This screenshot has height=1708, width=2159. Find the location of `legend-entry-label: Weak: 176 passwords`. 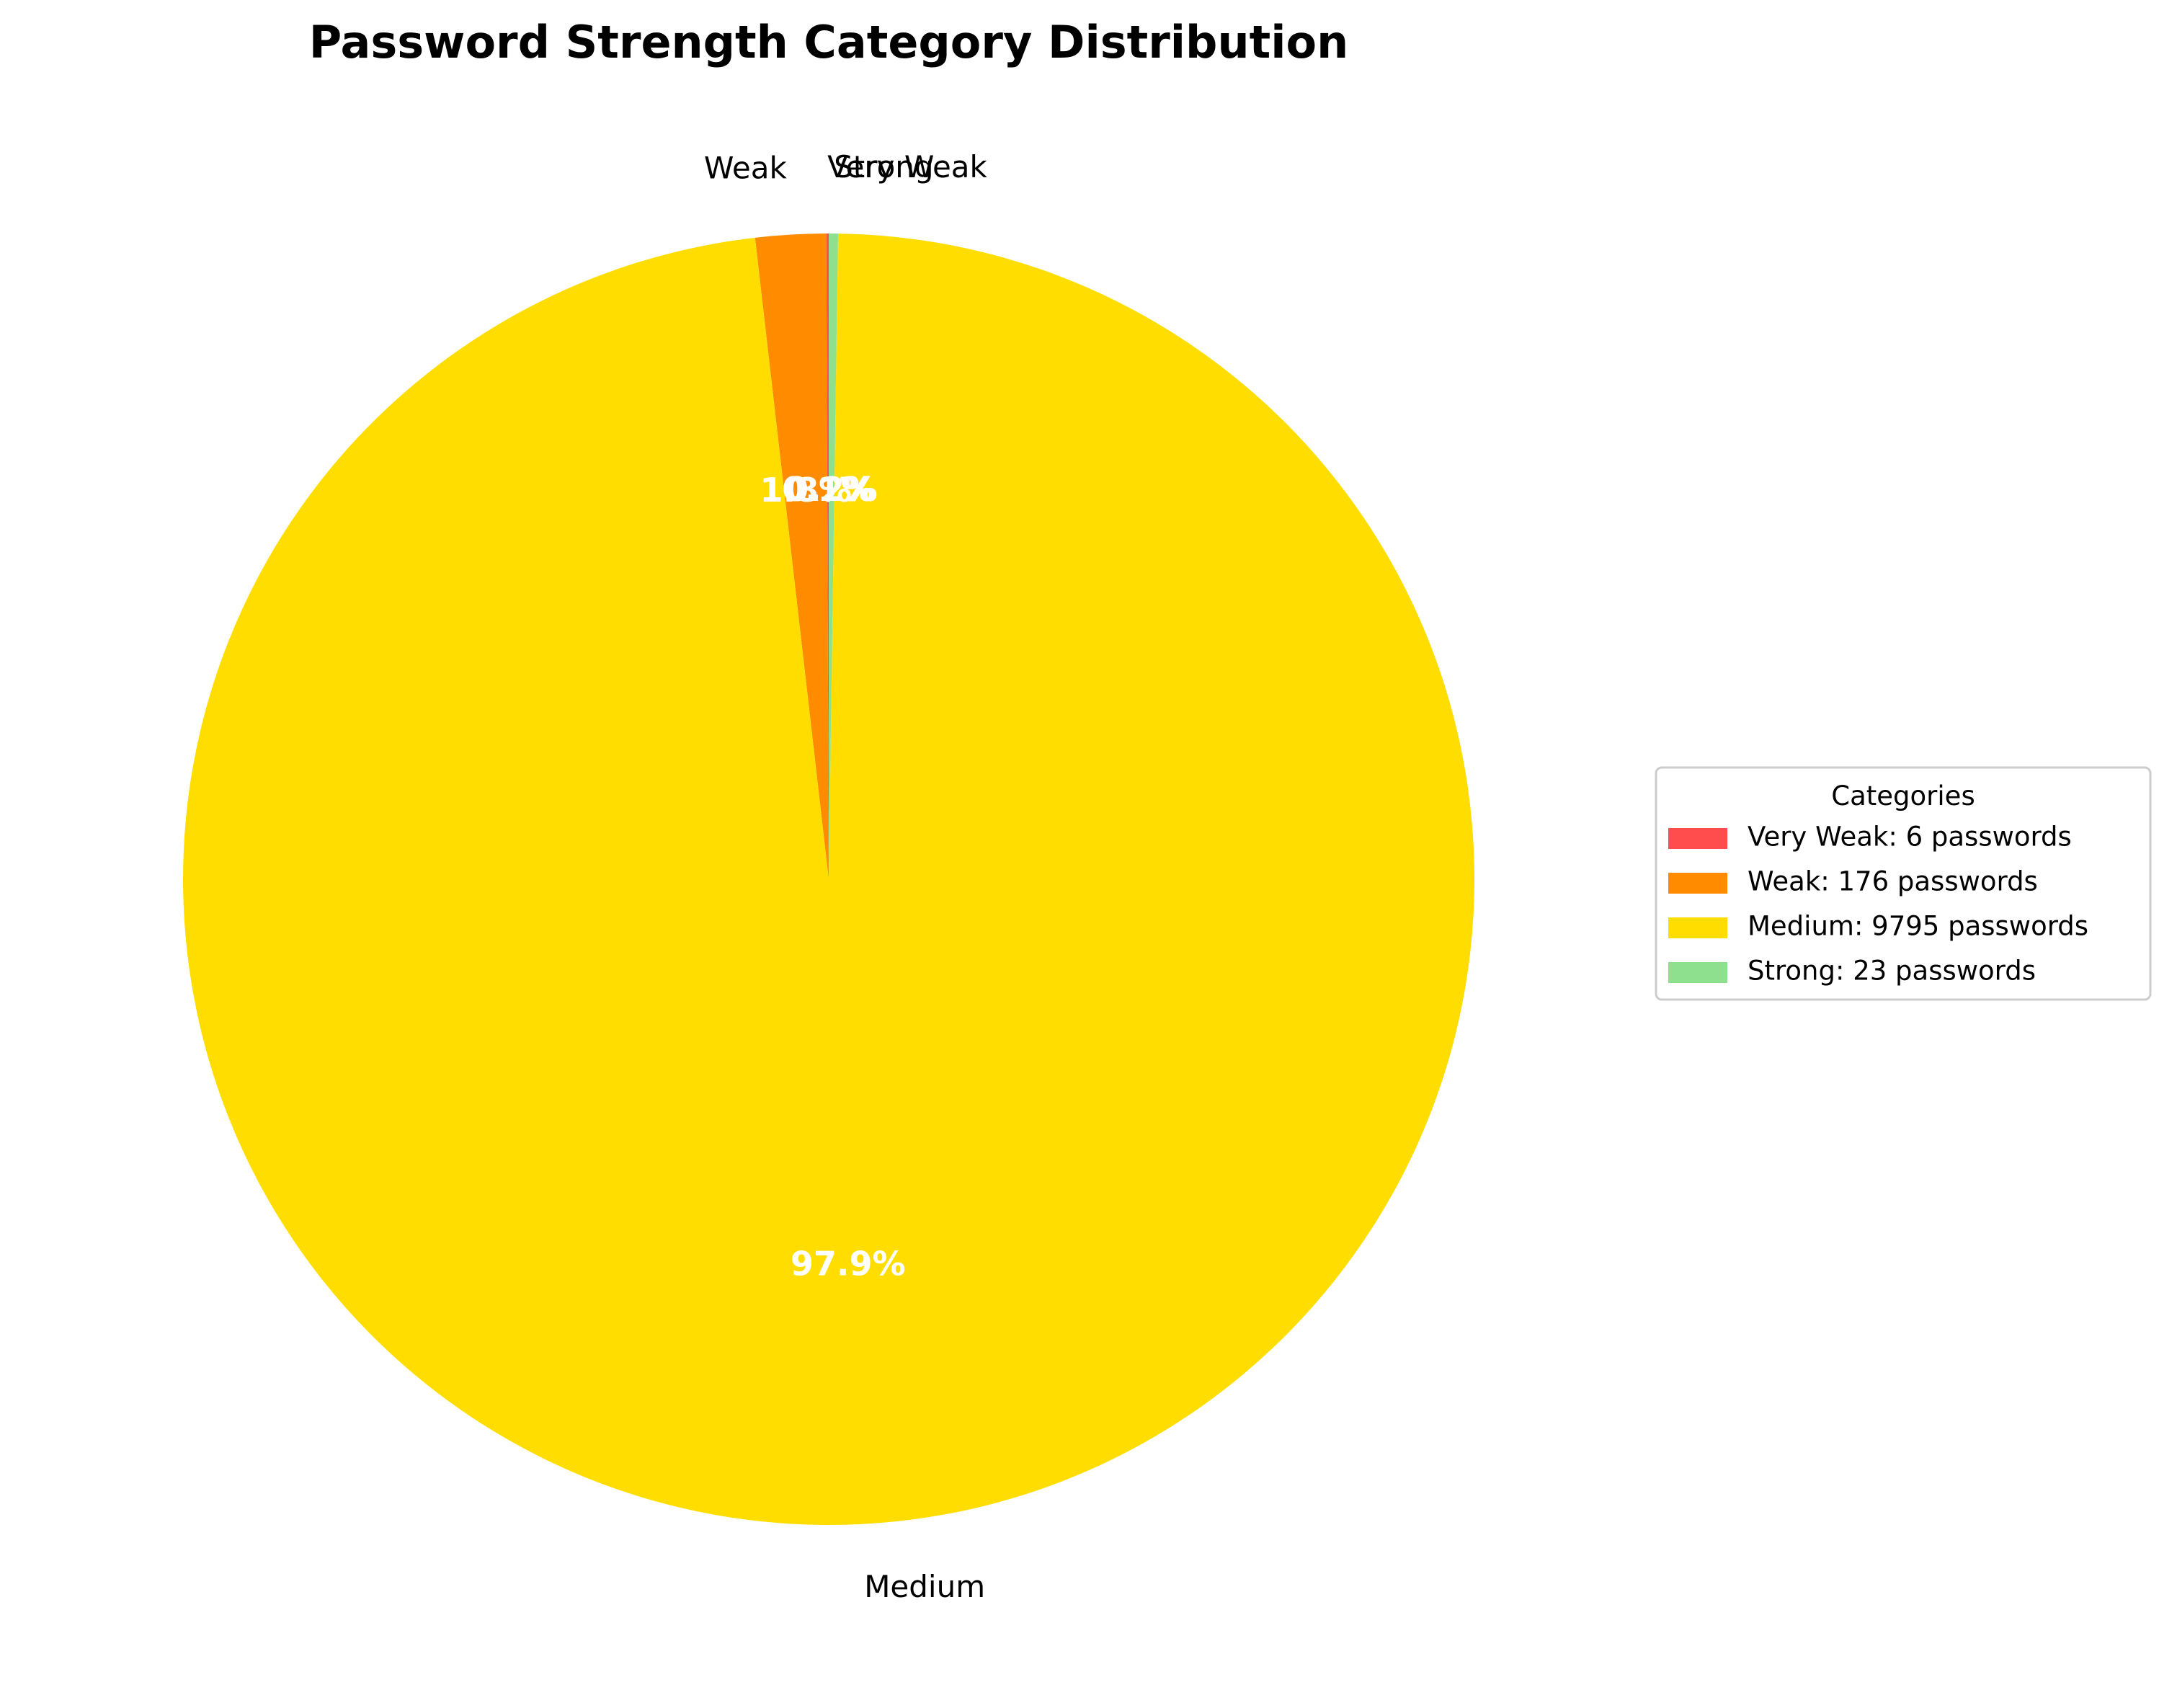

legend-entry-label: Weak: 176 passwords is located at coordinates (1893, 881).